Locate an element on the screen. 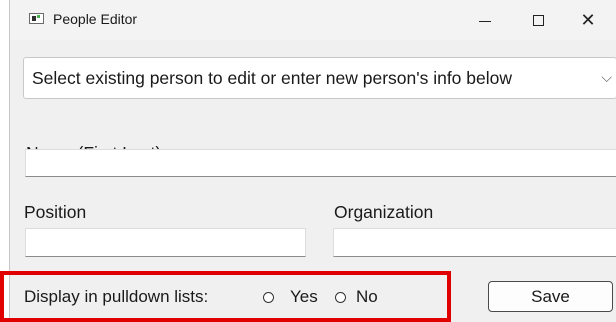 The height and width of the screenshot is (322, 616). close-button: ✕ is located at coordinates (588, 20).